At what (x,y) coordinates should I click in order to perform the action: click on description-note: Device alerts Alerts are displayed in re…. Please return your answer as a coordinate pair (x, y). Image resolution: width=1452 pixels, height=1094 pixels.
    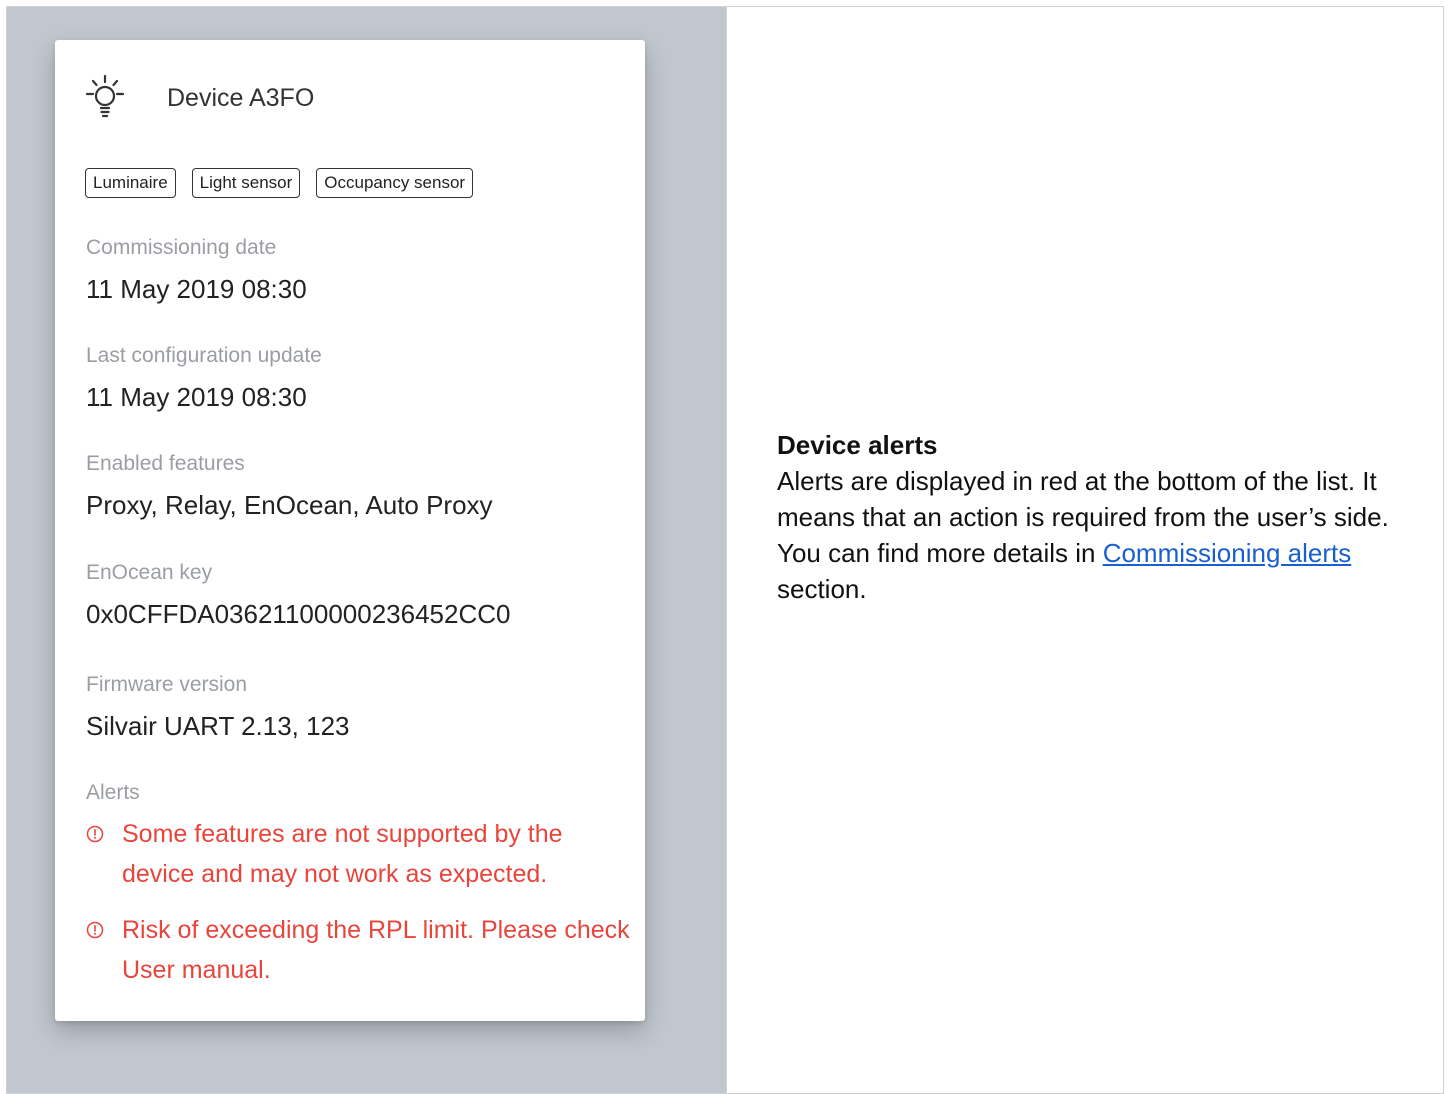
    Looking at the image, I should click on (1102, 517).